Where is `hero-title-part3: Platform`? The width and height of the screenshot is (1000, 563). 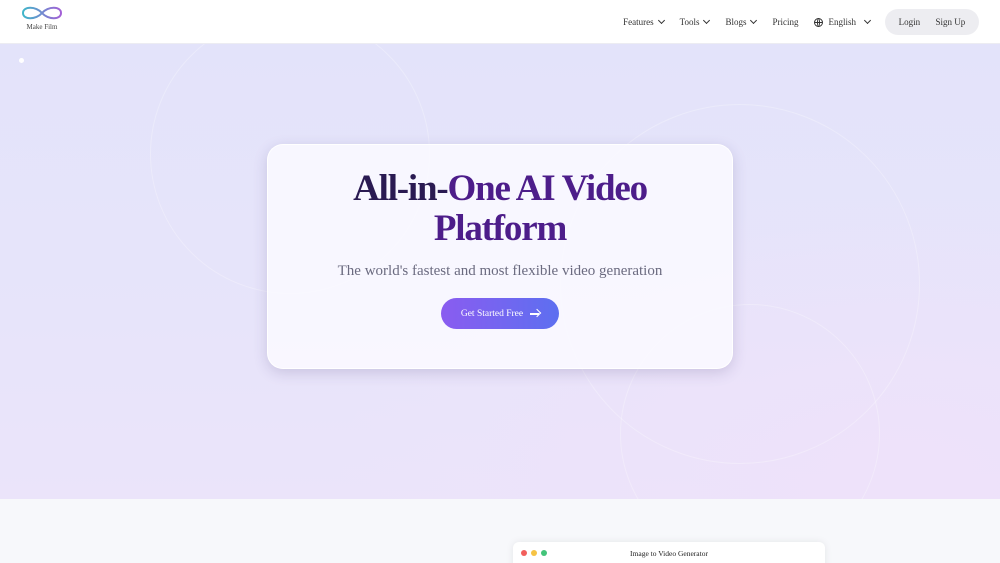 hero-title-part3: Platform is located at coordinates (500, 228).